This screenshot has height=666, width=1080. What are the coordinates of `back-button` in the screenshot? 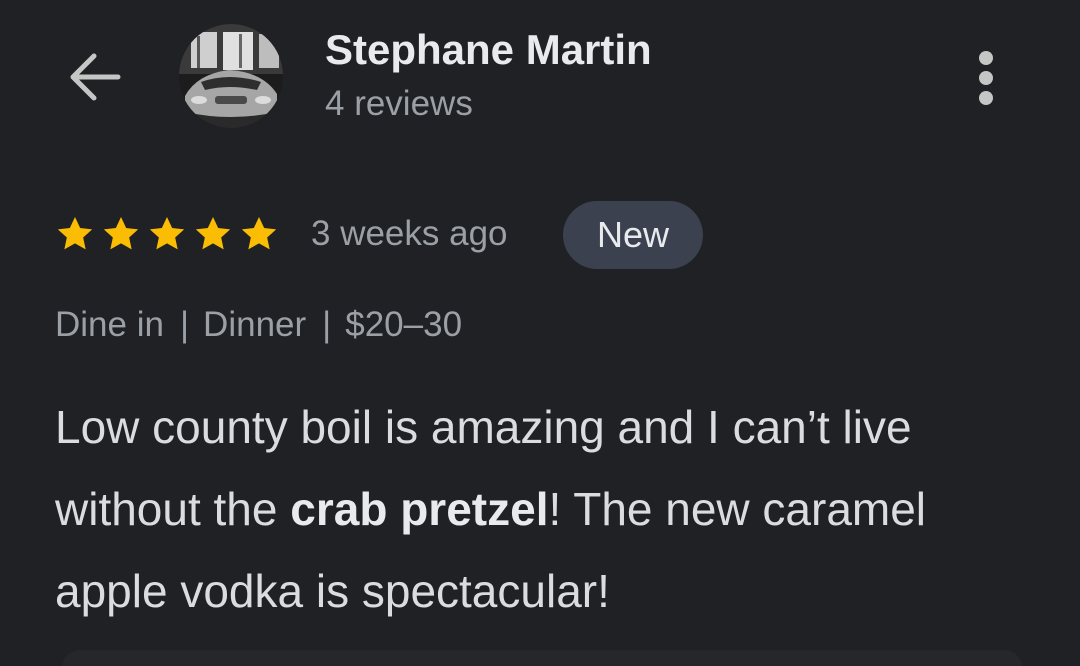 It's located at (95, 77).